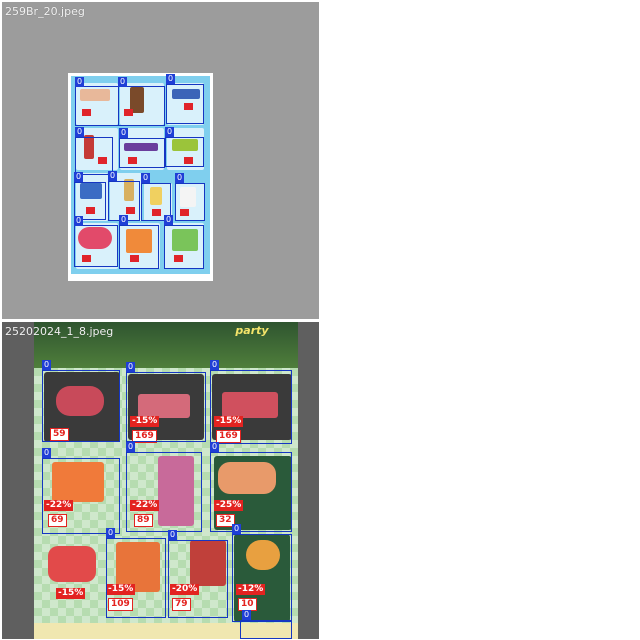 The height and width of the screenshot is (640, 640). I want to click on leaflet-header-title: party, so click(252, 330).